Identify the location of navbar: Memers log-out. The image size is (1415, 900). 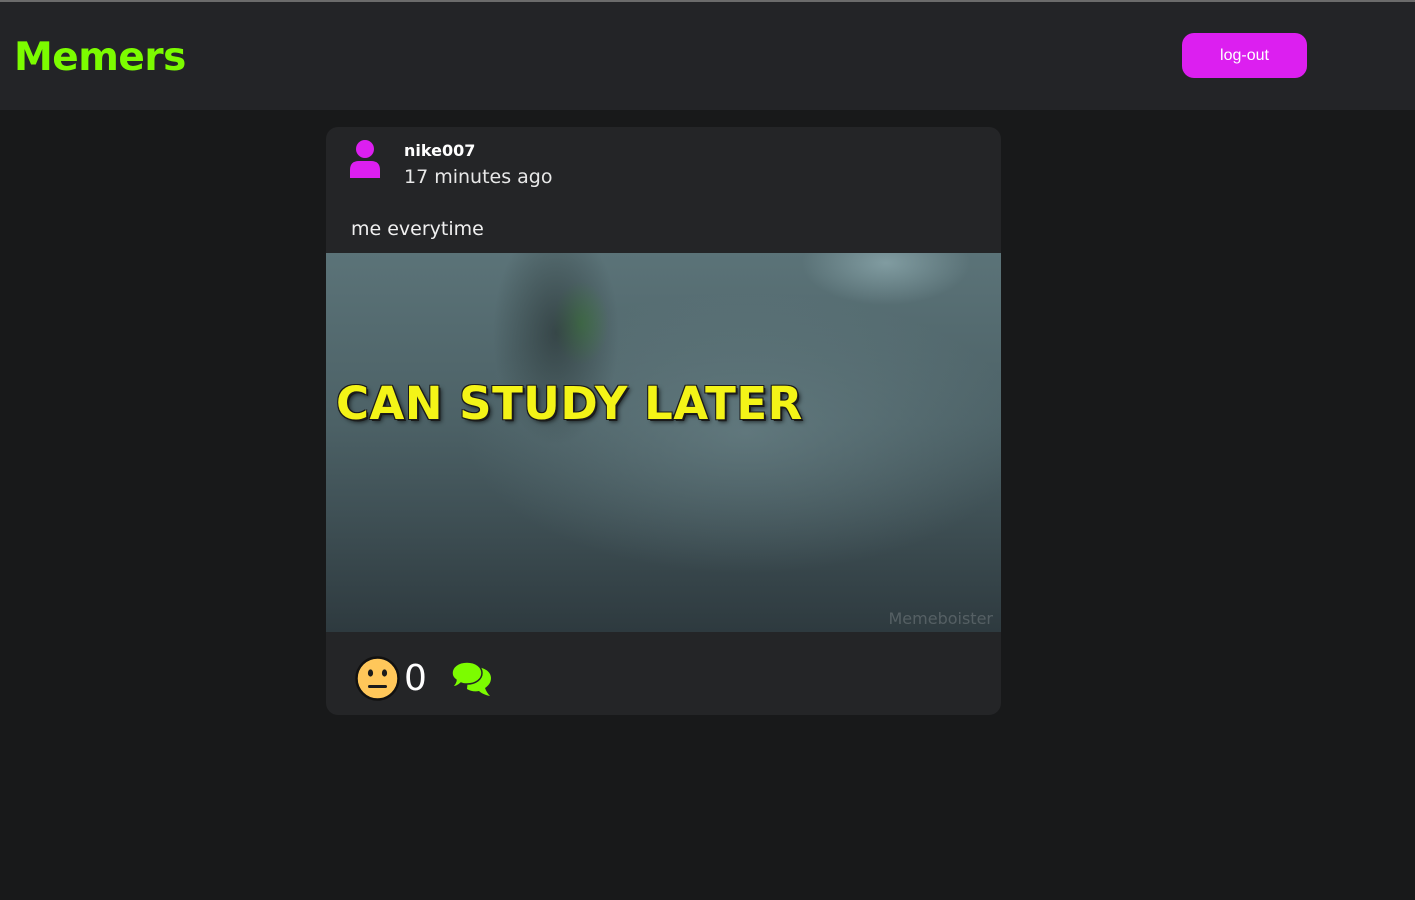
(707, 56).